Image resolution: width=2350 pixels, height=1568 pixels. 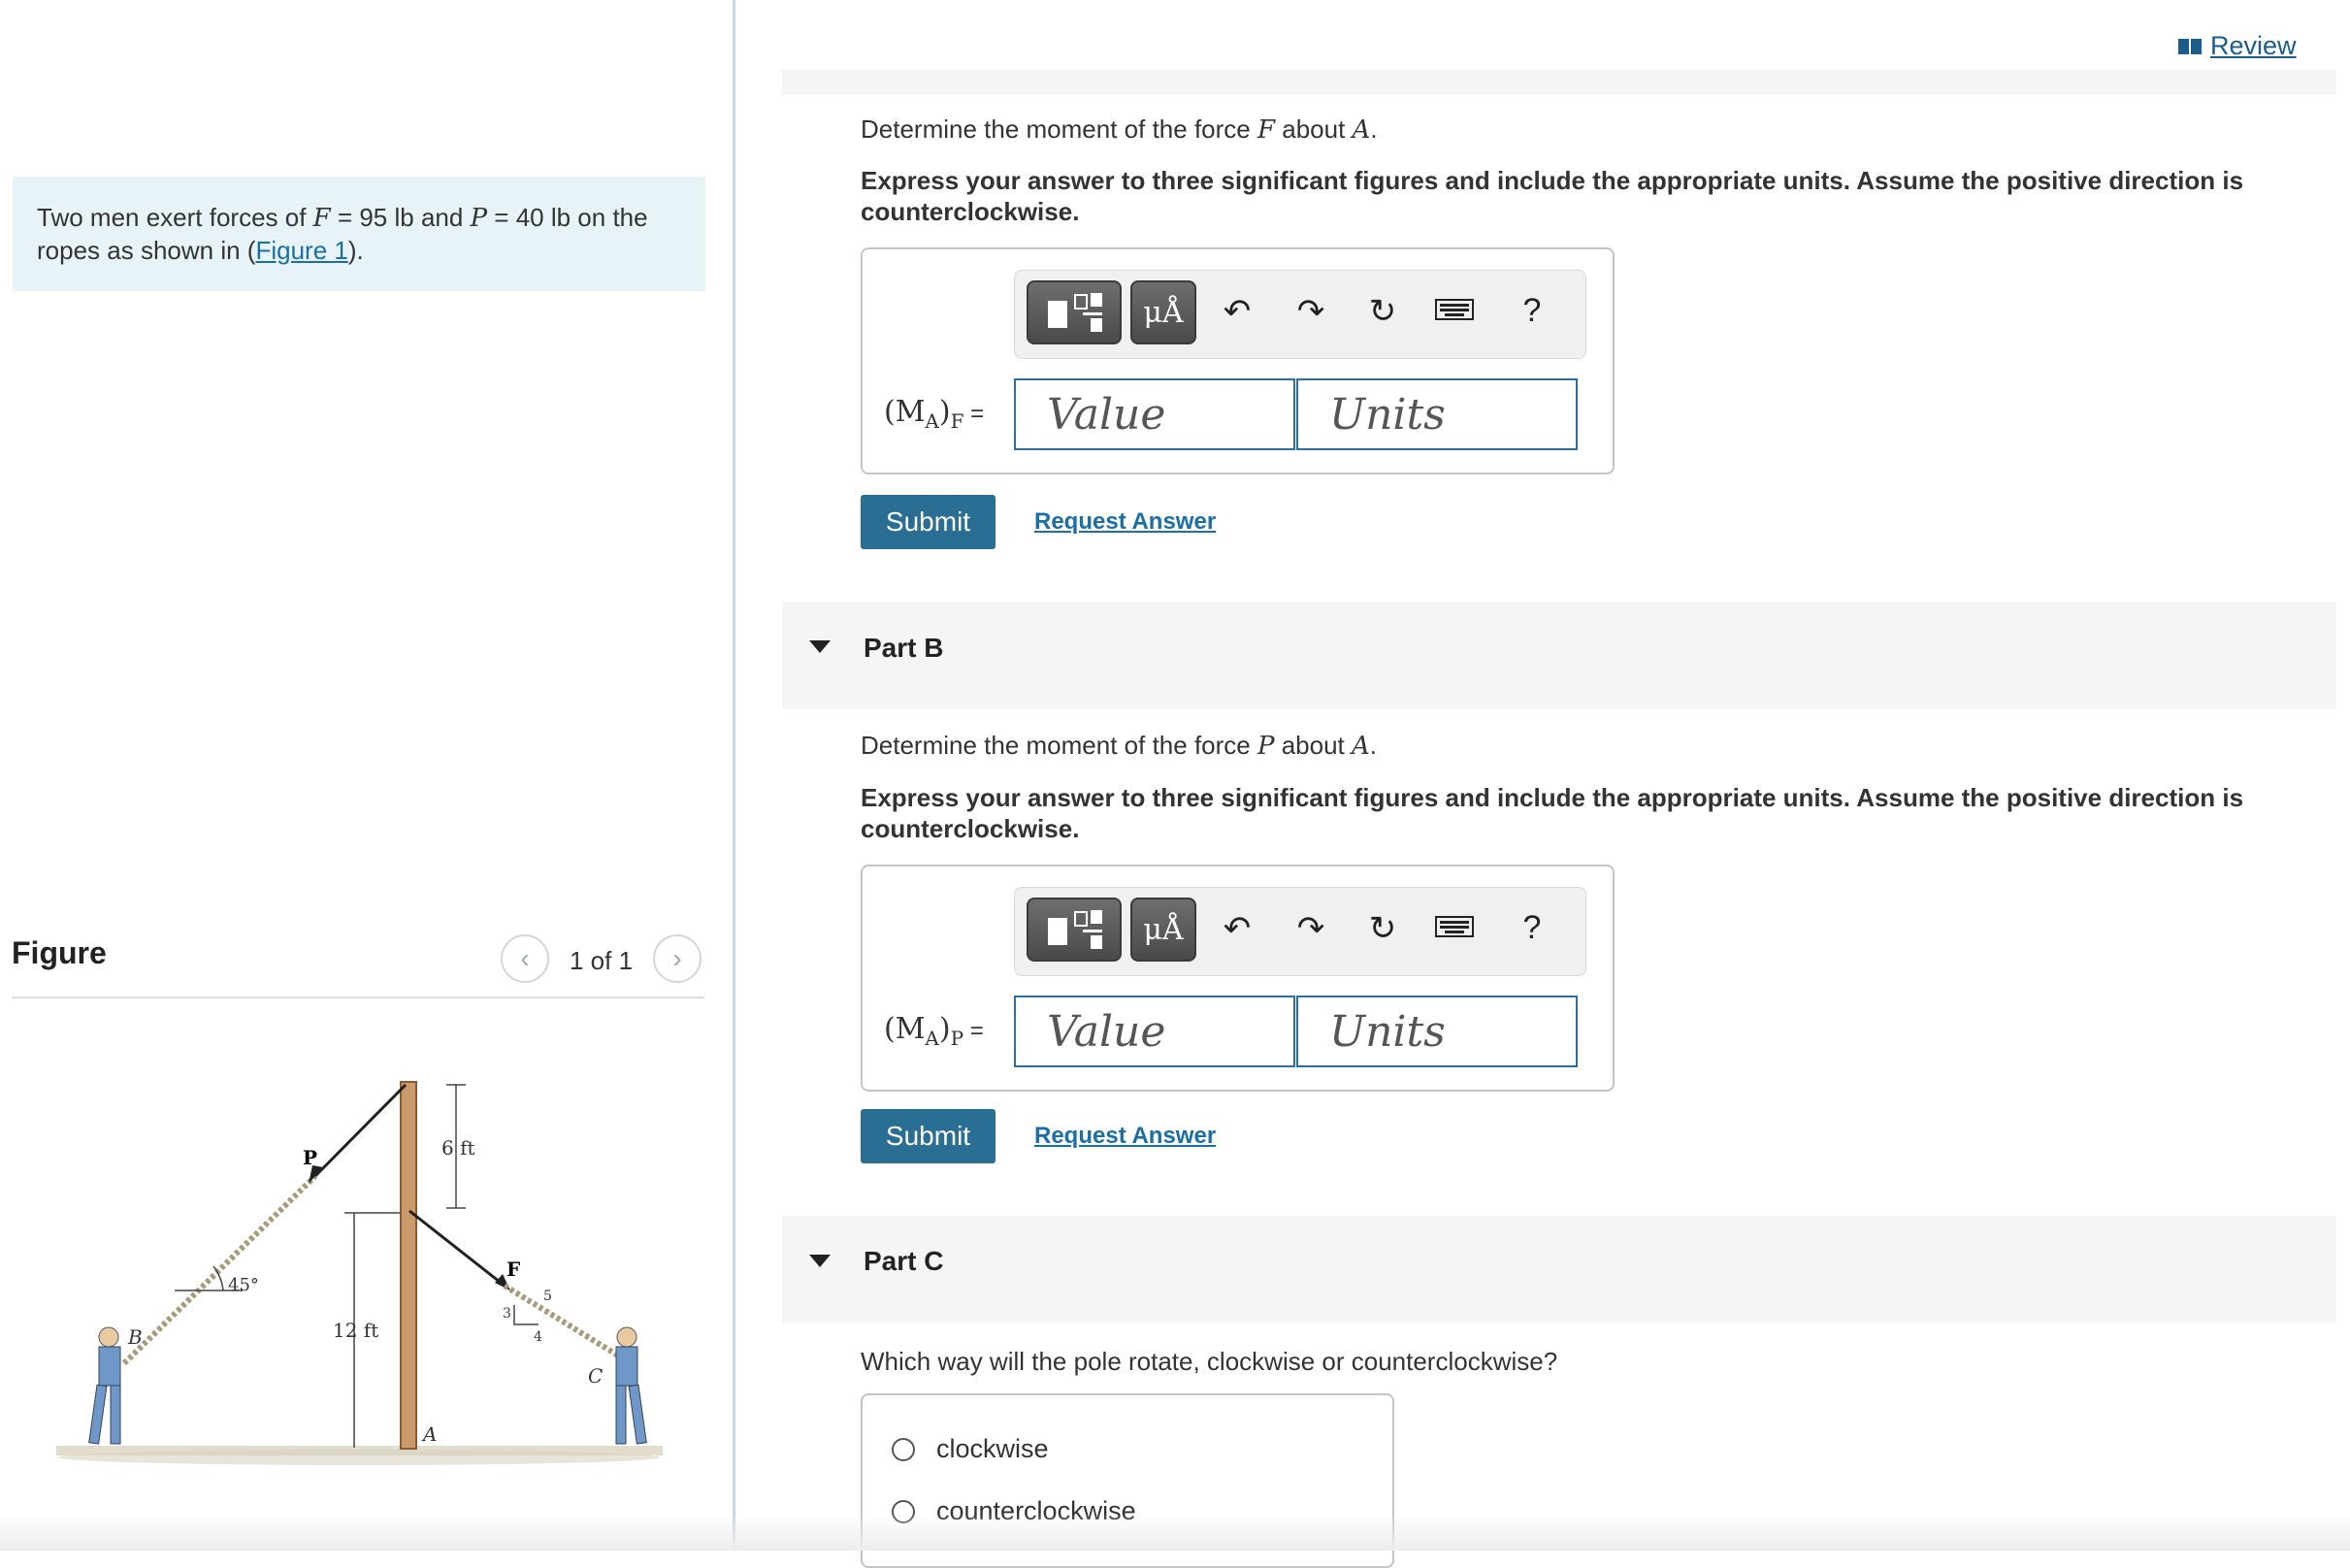 What do you see at coordinates (525, 958) in the screenshot?
I see `figure-prev-button: ‹` at bounding box center [525, 958].